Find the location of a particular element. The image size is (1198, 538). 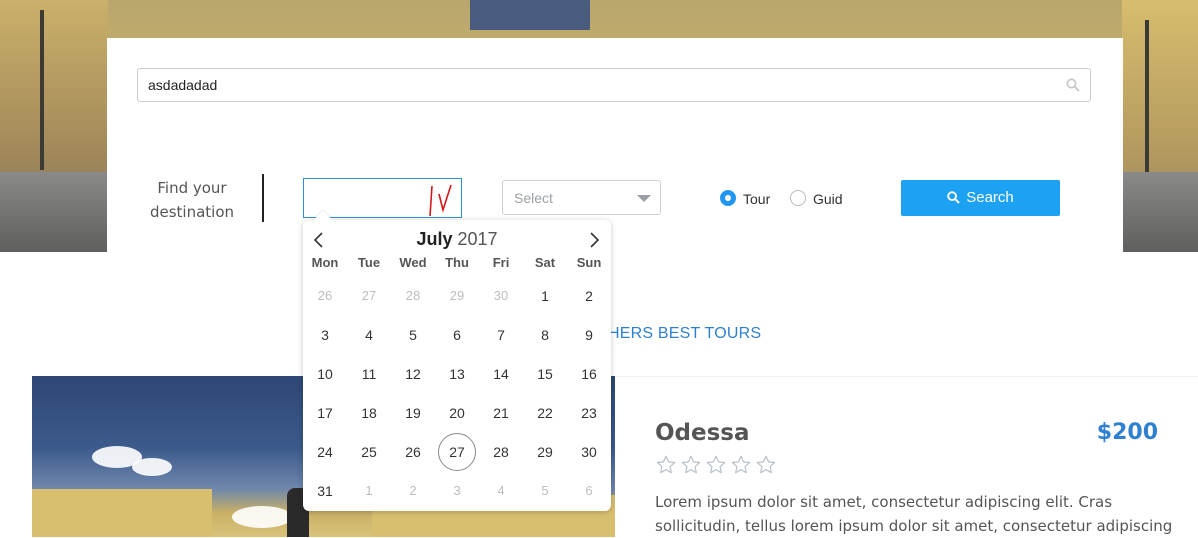

tour-price: $200 is located at coordinates (1127, 432).